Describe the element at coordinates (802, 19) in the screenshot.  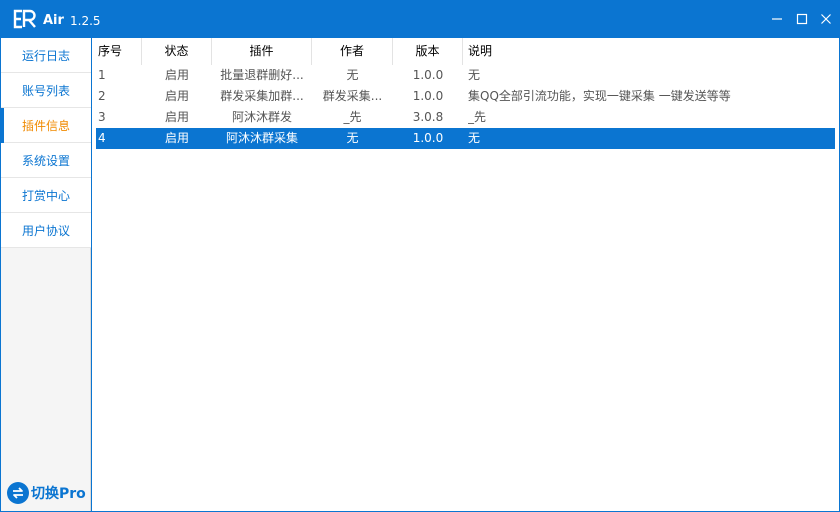
I see `maximize-icon` at that location.